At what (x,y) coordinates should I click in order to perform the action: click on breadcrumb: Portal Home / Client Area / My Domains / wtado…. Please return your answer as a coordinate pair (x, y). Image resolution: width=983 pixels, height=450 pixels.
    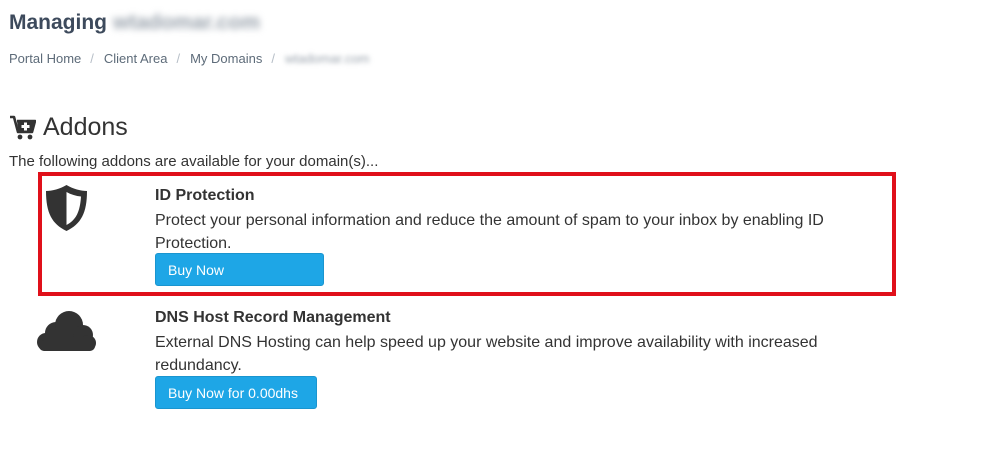
    Looking at the image, I should click on (189, 58).